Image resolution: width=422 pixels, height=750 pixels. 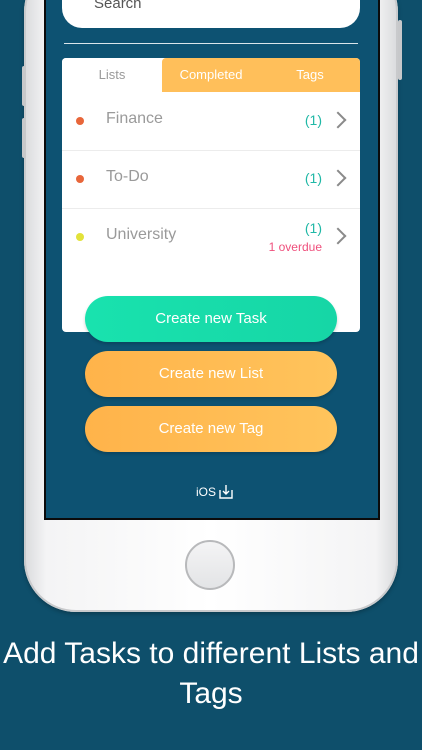 What do you see at coordinates (211, 429) in the screenshot?
I see `create-tag-button: Create new Tag` at bounding box center [211, 429].